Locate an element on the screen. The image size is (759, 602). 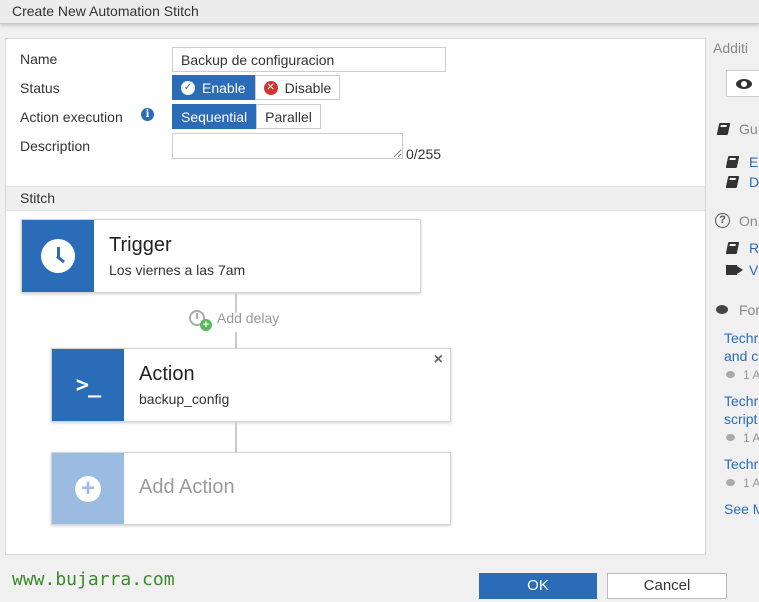
add-delay-label: Add delay is located at coordinates (248, 318).